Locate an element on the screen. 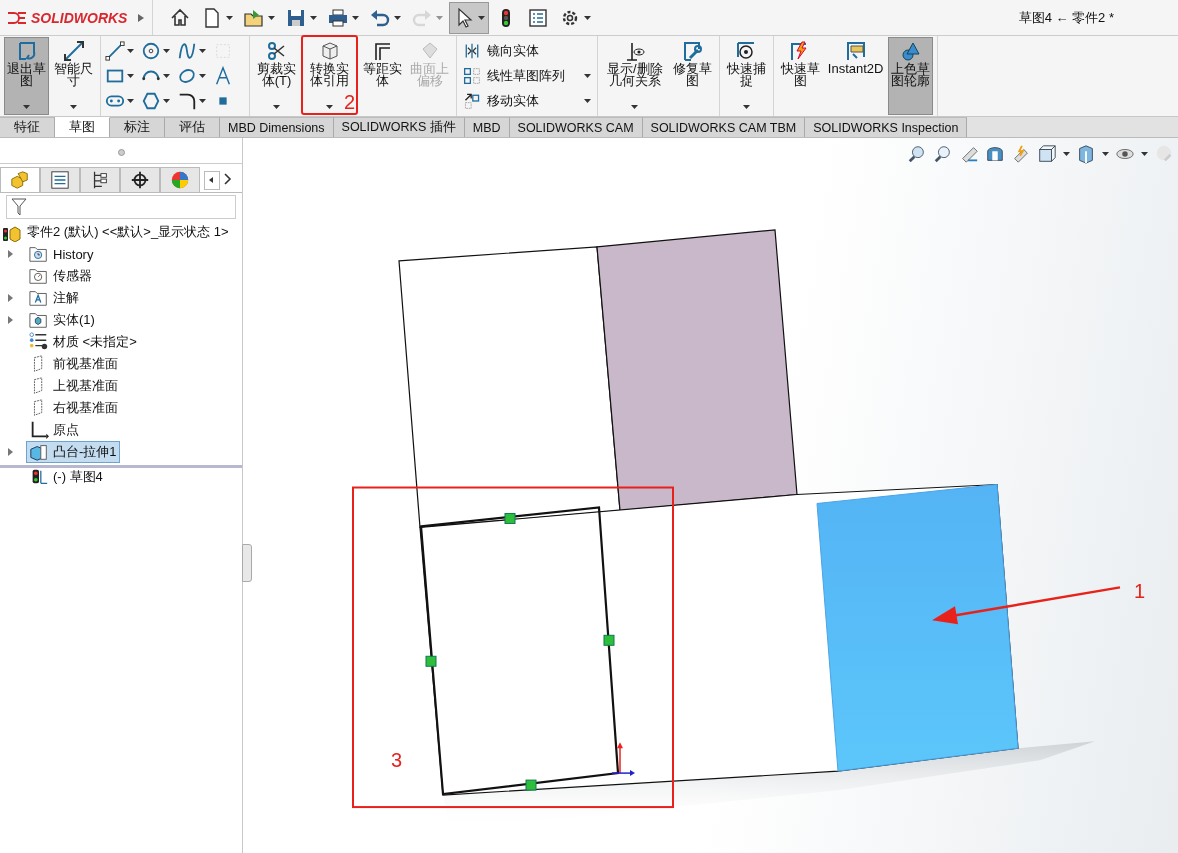 The width and height of the screenshot is (1178, 853). crosshair-icon is located at coordinates (140, 180).